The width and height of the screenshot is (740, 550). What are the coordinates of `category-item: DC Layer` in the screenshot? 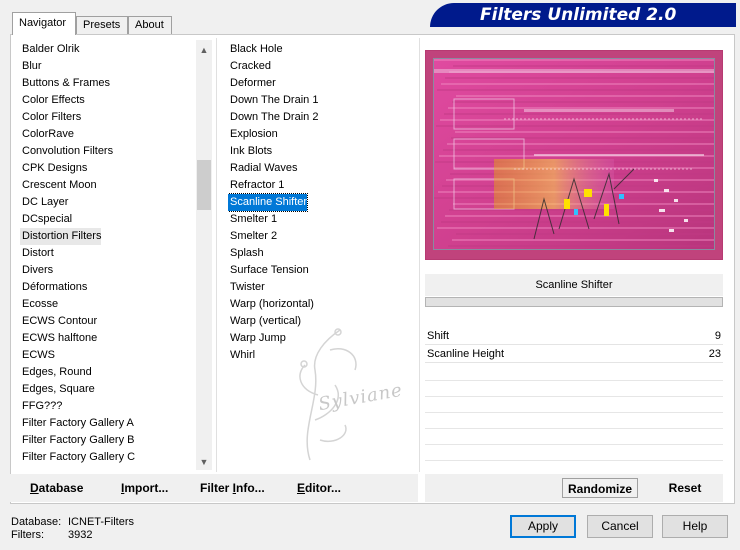 It's located at (44, 202).